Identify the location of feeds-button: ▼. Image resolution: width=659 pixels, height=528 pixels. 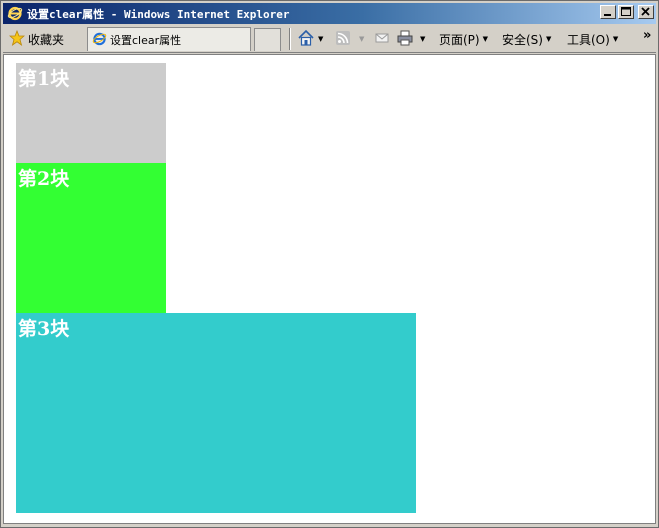
(349, 39).